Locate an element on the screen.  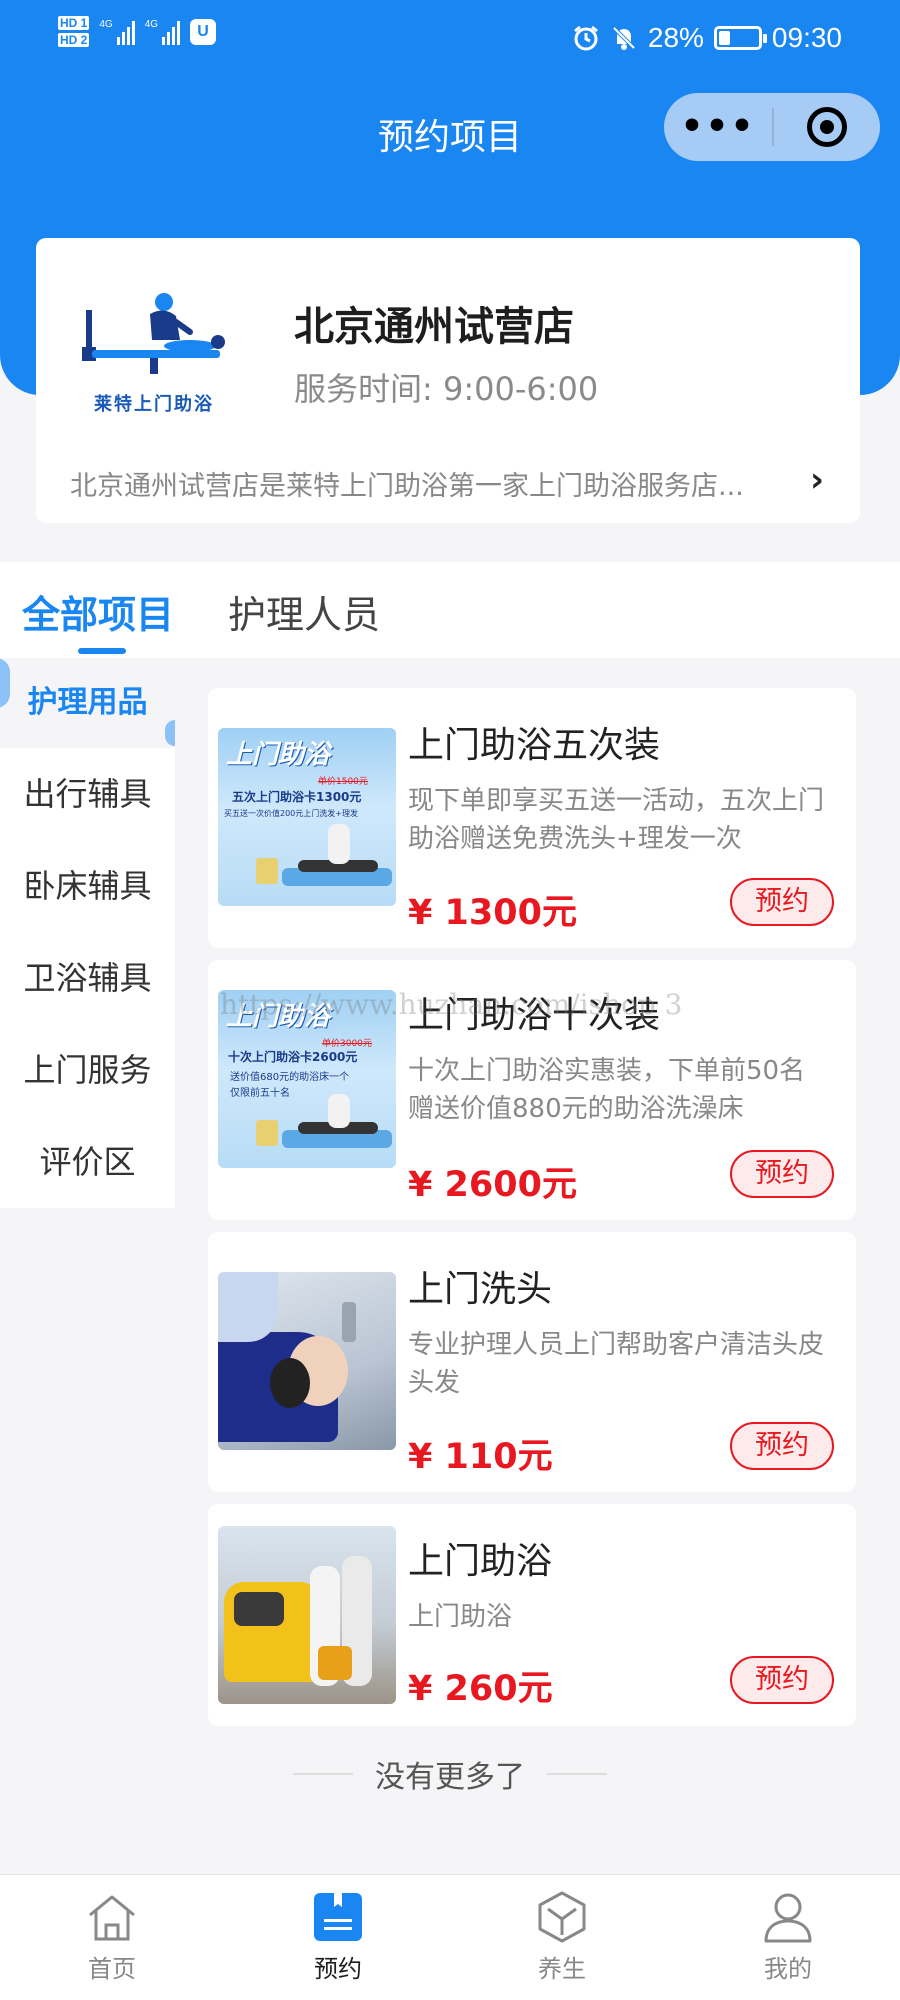
signal-icon-2: 4G is located at coordinates (162, 31).